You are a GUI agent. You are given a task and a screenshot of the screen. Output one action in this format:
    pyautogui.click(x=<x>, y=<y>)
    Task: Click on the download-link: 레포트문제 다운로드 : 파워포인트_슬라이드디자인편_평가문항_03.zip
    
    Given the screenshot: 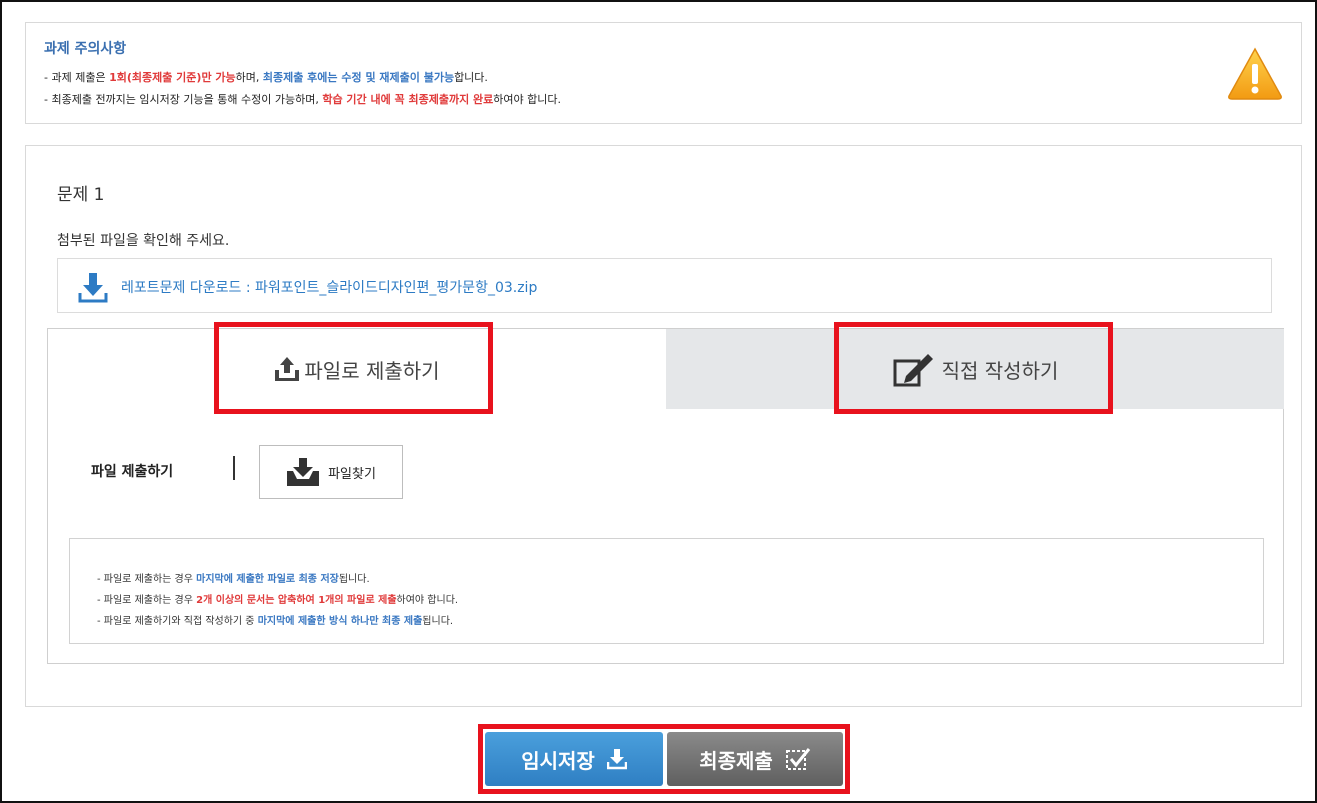 What is the action you would take?
    pyautogui.click(x=329, y=287)
    